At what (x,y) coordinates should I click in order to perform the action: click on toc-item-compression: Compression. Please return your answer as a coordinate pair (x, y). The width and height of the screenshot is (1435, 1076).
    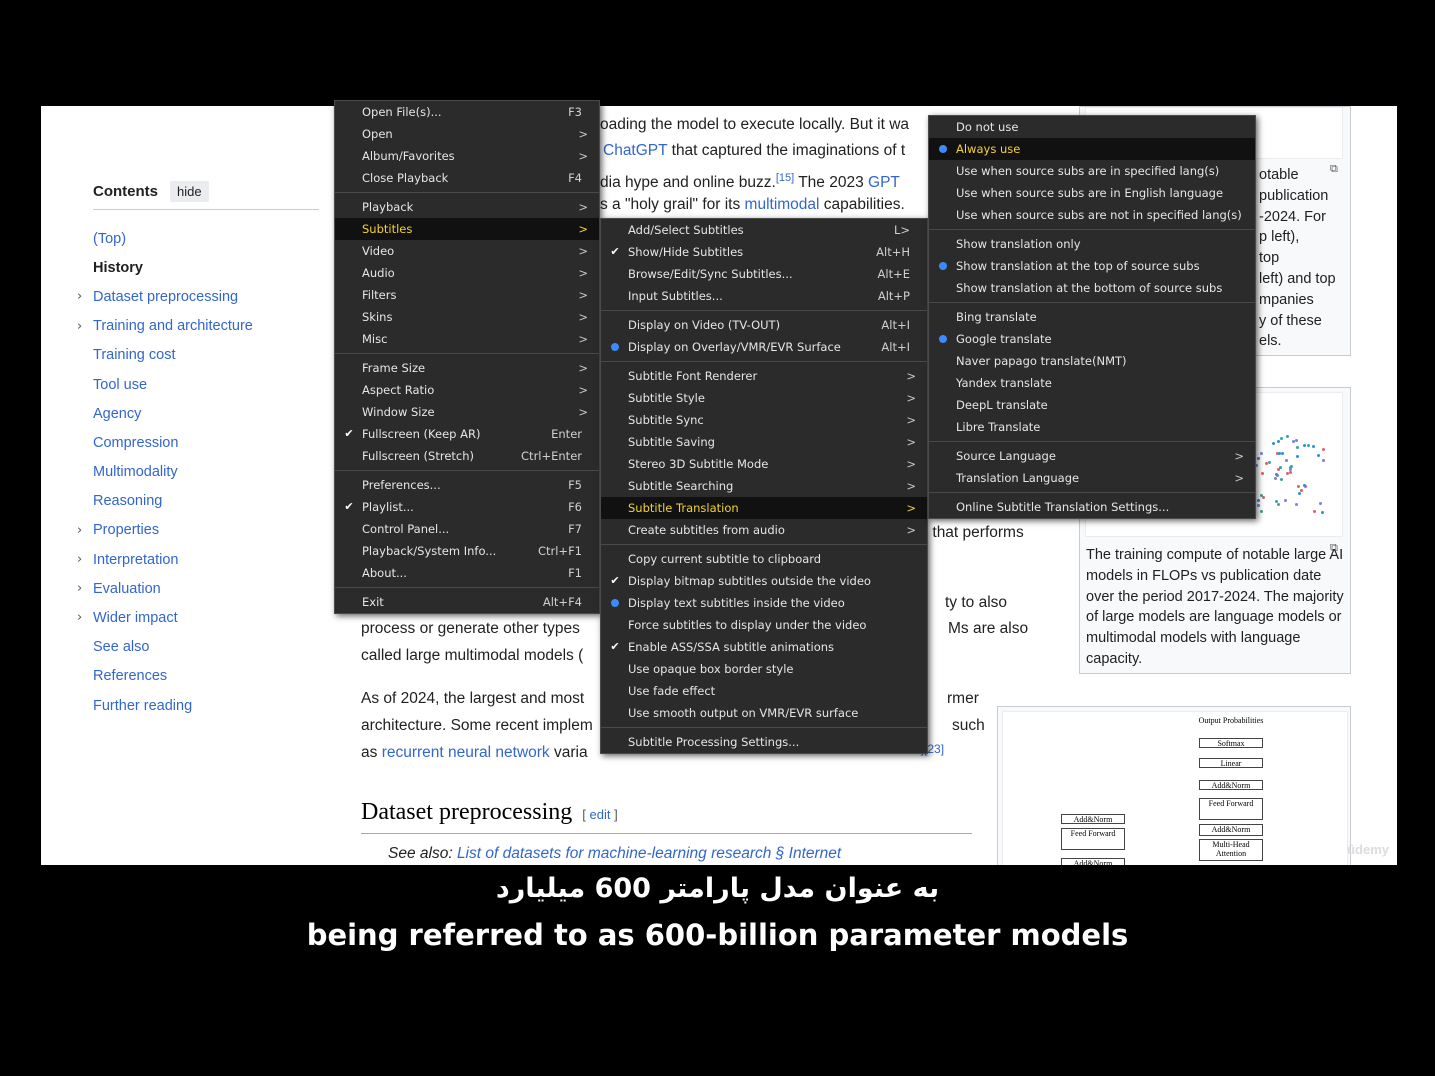
    Looking at the image, I should click on (213, 442).